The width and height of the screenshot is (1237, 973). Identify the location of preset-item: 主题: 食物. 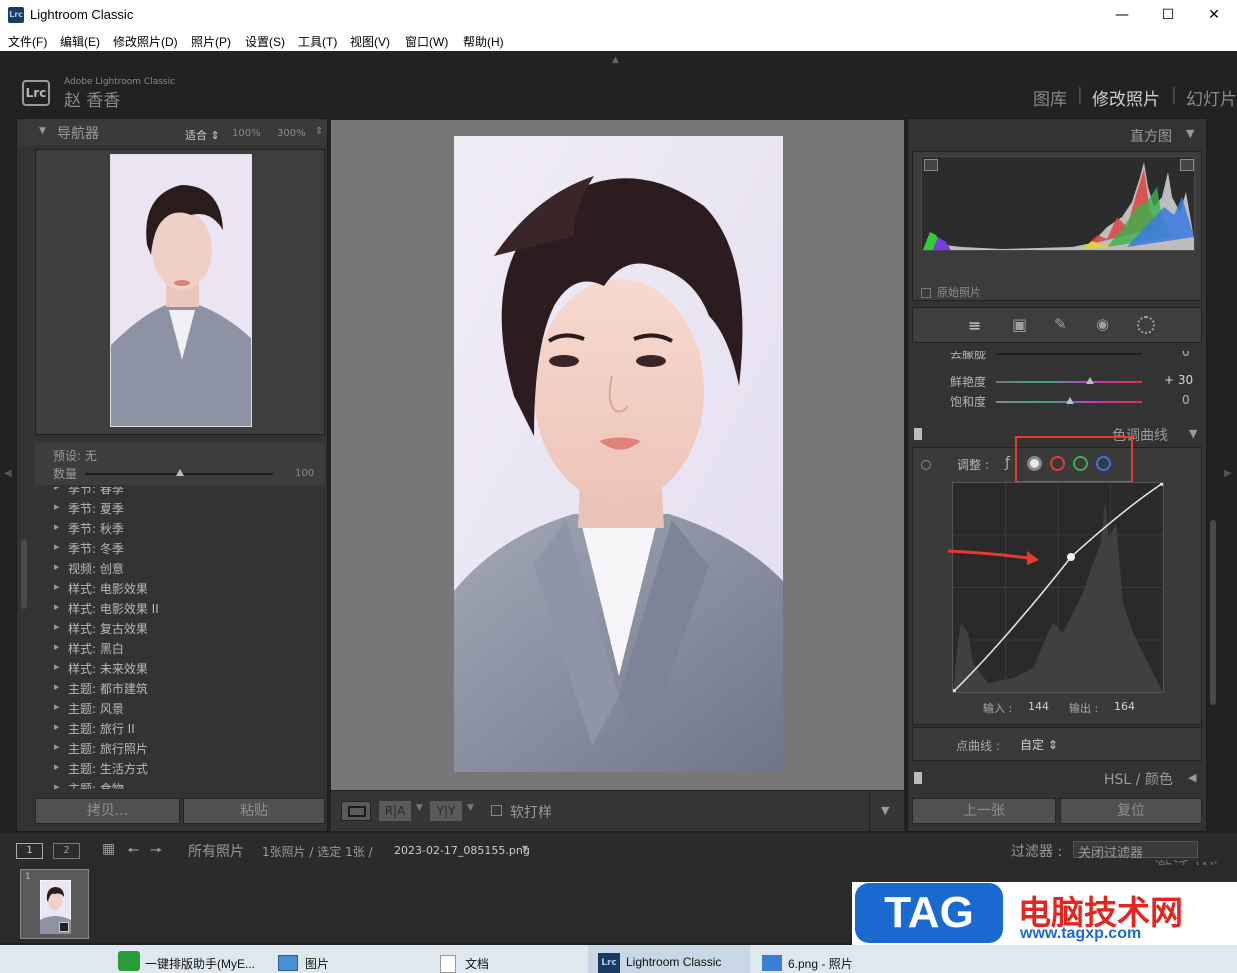
(89, 784).